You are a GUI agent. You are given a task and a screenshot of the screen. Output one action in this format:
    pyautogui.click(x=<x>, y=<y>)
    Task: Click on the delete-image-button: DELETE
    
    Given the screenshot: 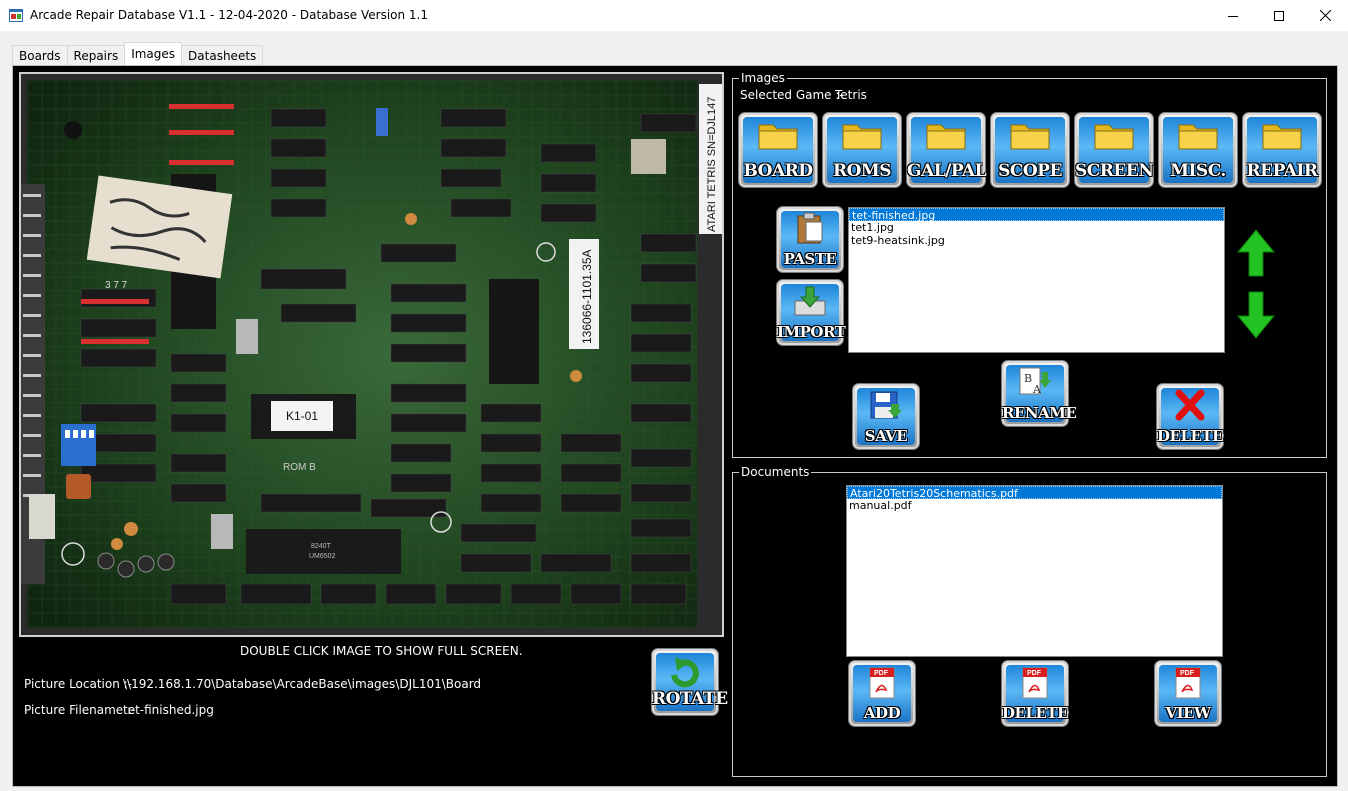 What is the action you would take?
    pyautogui.click(x=1190, y=416)
    